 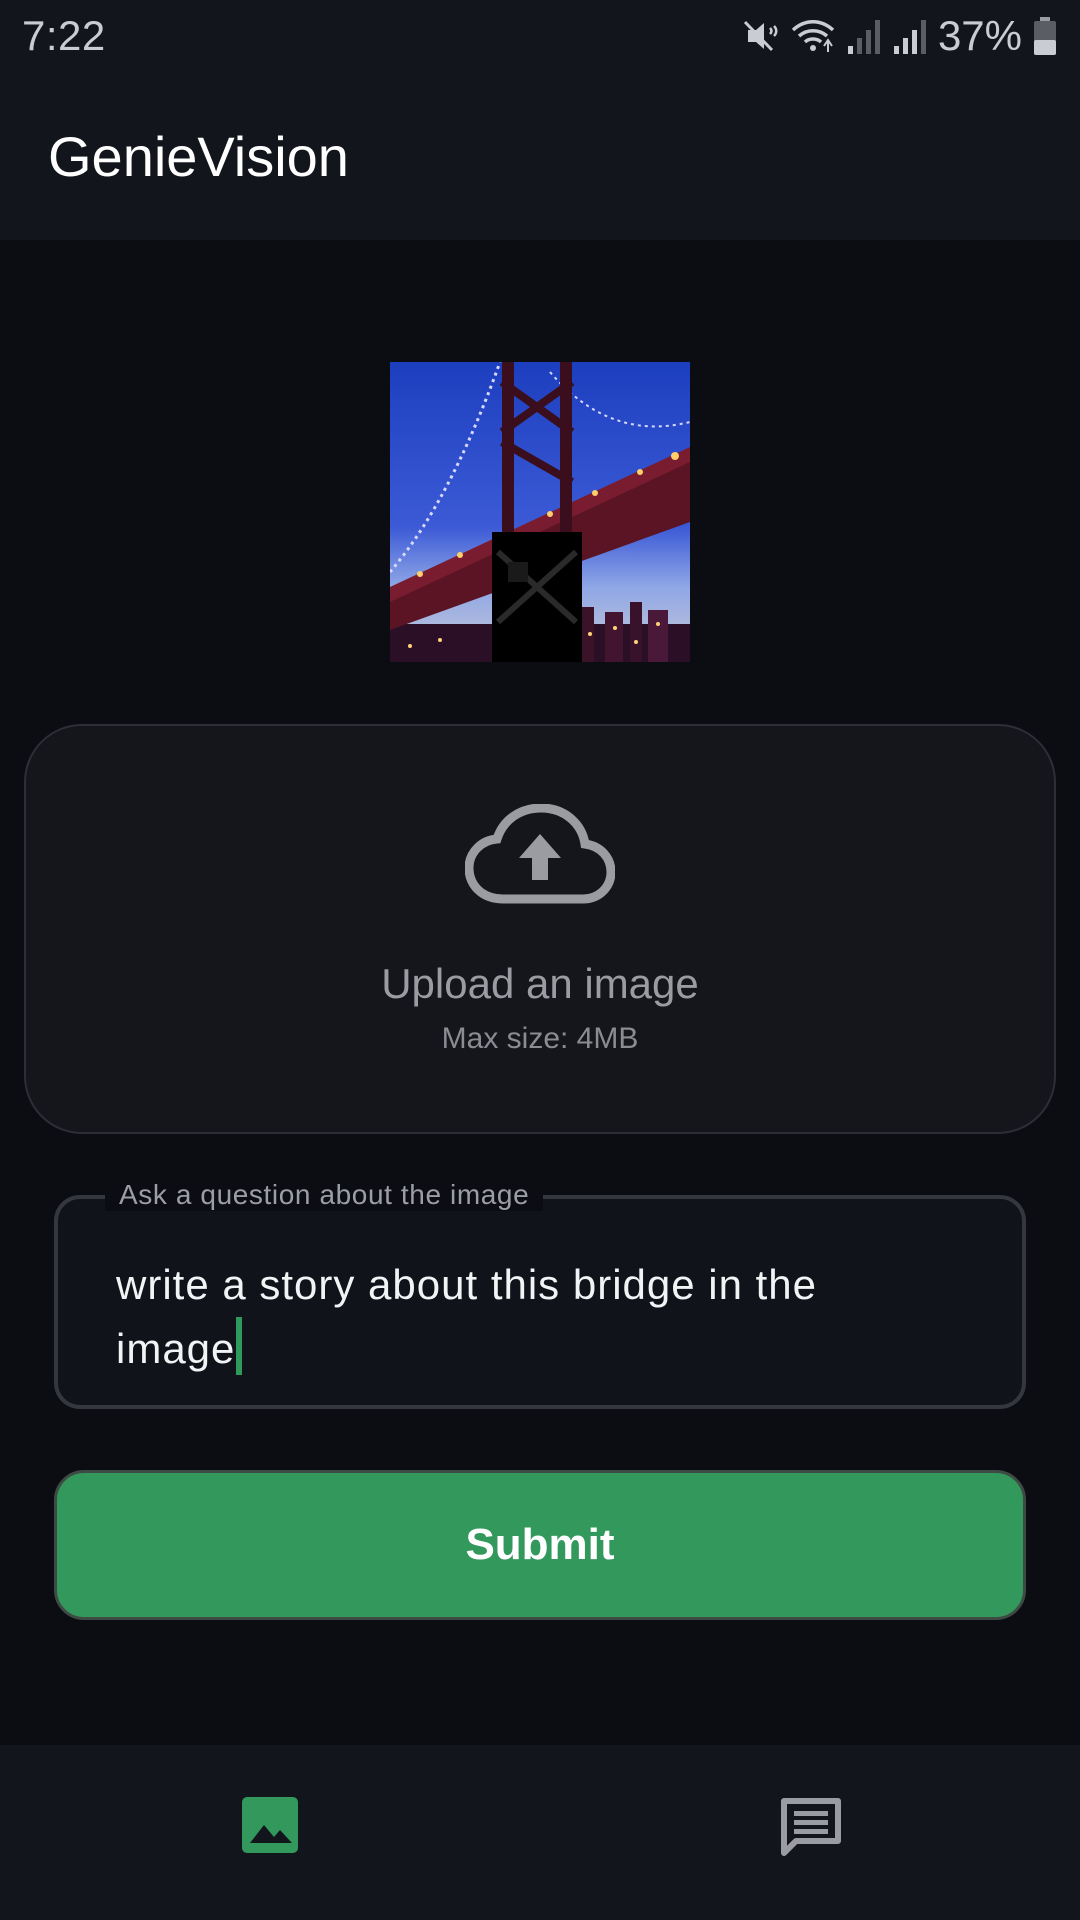 What do you see at coordinates (239, 1346) in the screenshot?
I see `text-cursor` at bounding box center [239, 1346].